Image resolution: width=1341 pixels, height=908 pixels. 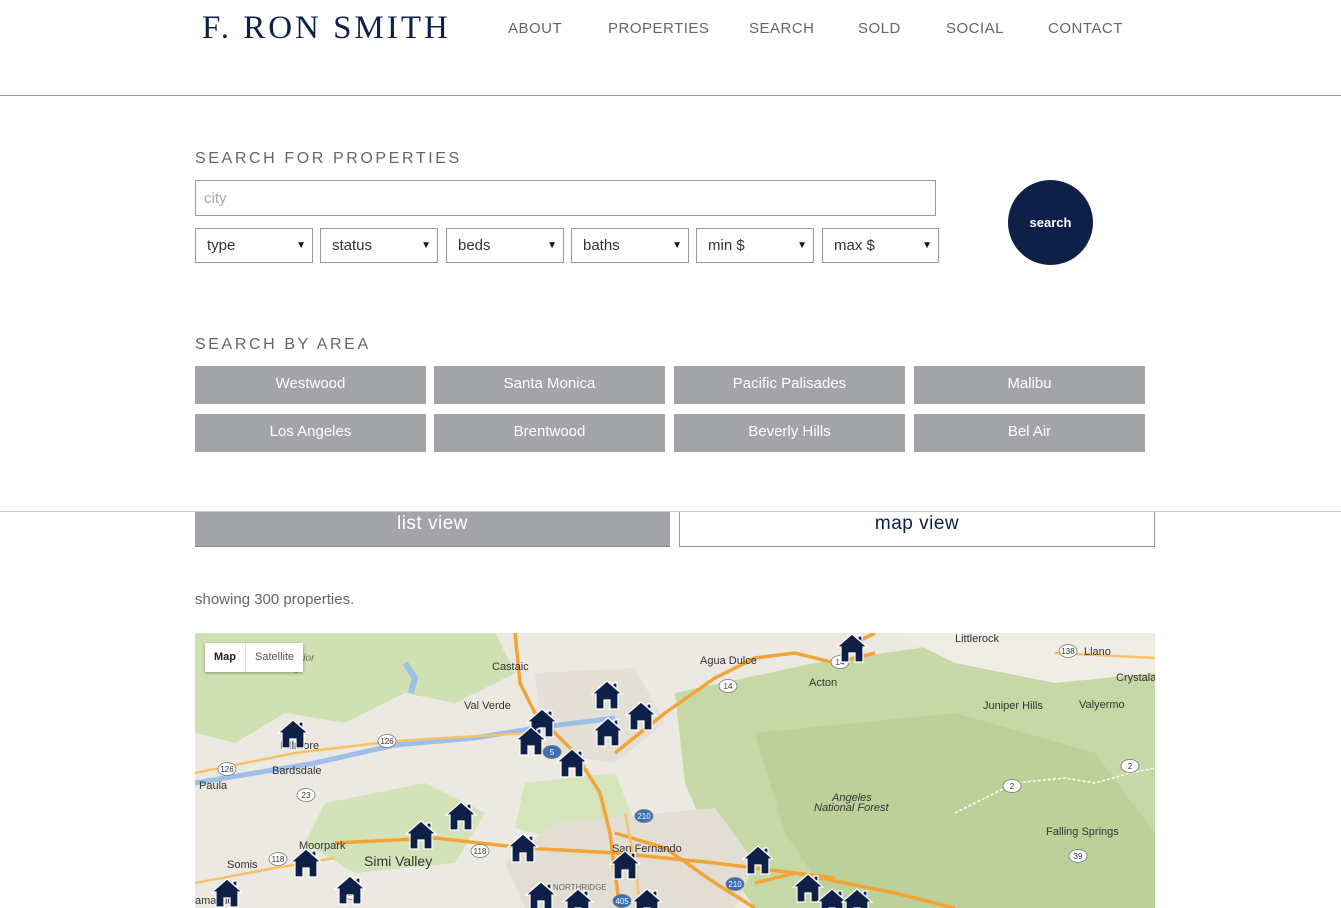 I want to click on min-price-select-value: min $, so click(x=726, y=245).